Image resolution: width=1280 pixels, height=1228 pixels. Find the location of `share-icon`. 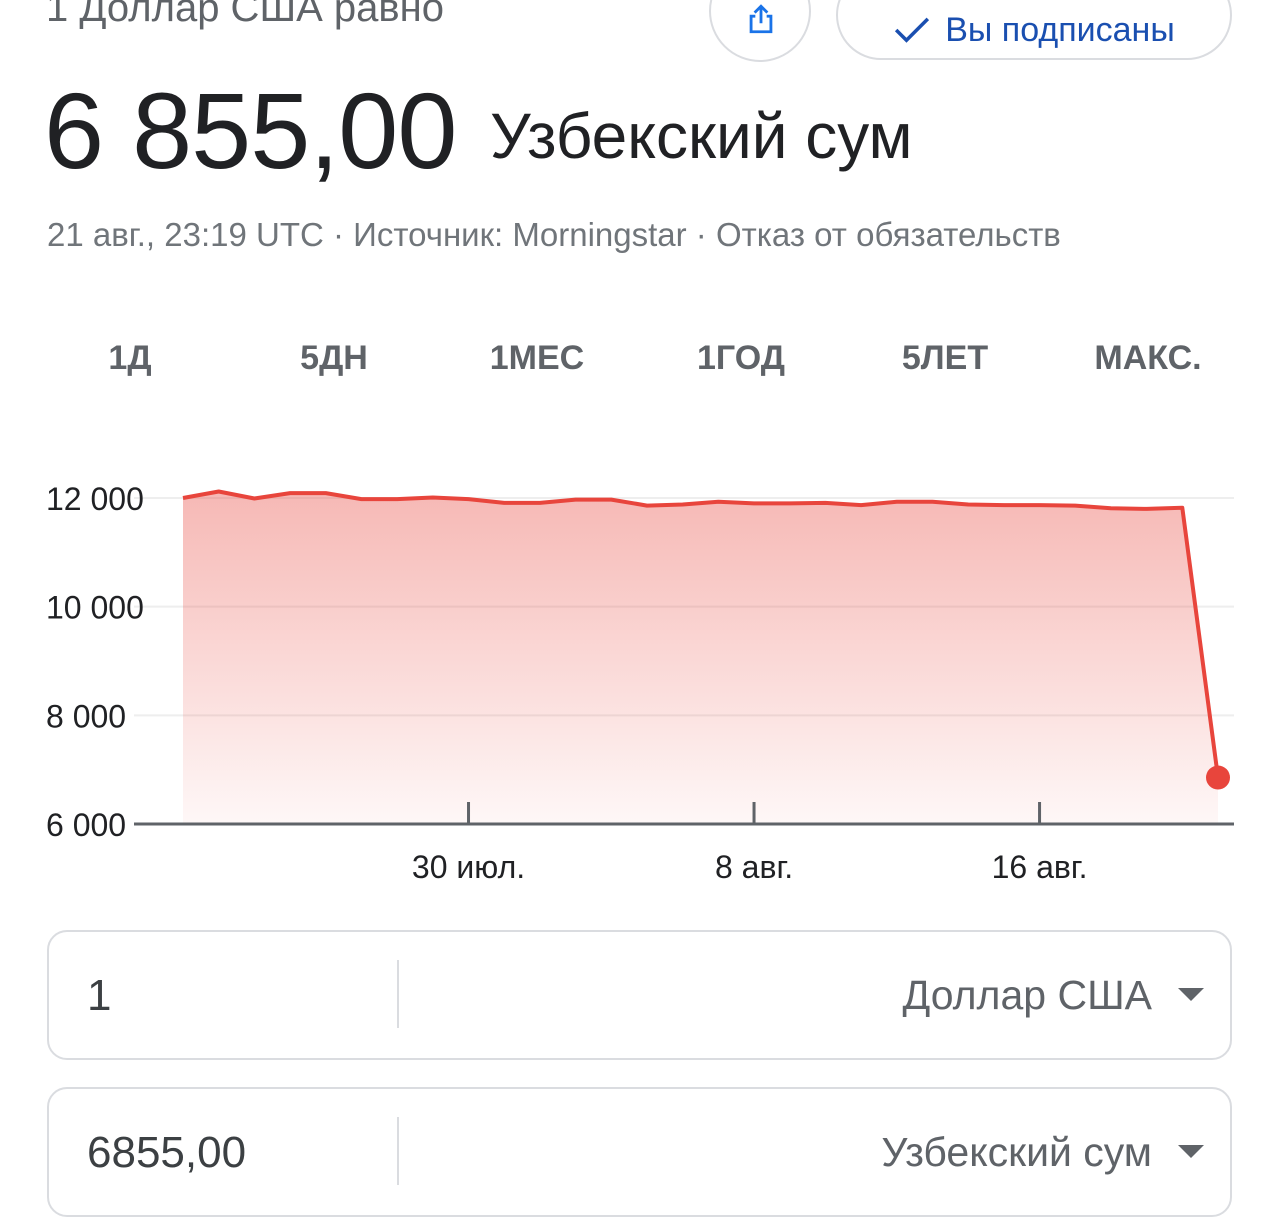

share-icon is located at coordinates (761, 19).